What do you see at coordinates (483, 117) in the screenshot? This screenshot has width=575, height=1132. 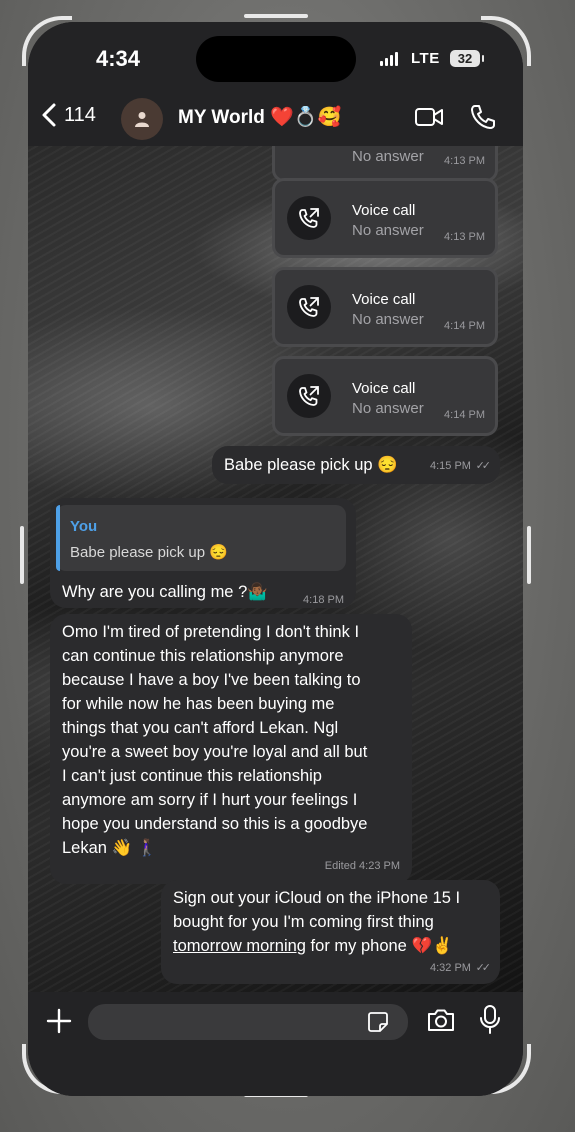 I see `phone-call-icon` at bounding box center [483, 117].